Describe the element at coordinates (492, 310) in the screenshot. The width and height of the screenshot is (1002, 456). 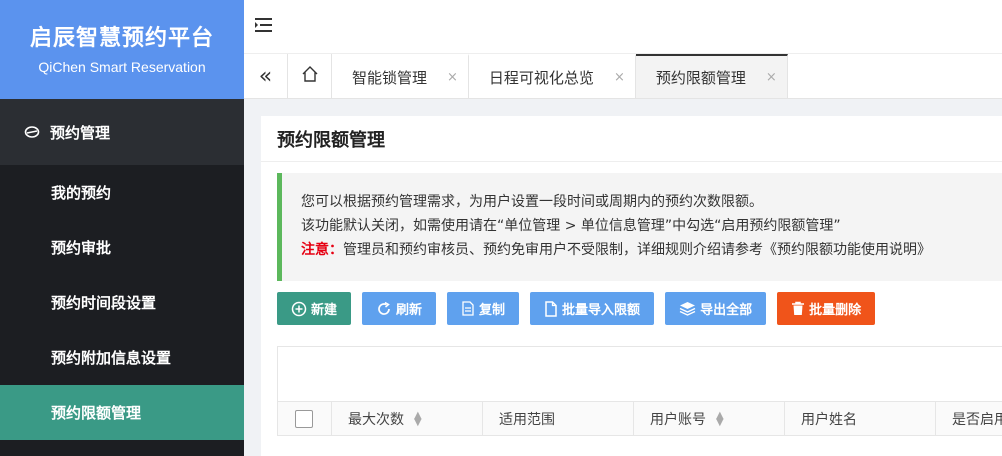
I see `copy-button-label: 复制` at that location.